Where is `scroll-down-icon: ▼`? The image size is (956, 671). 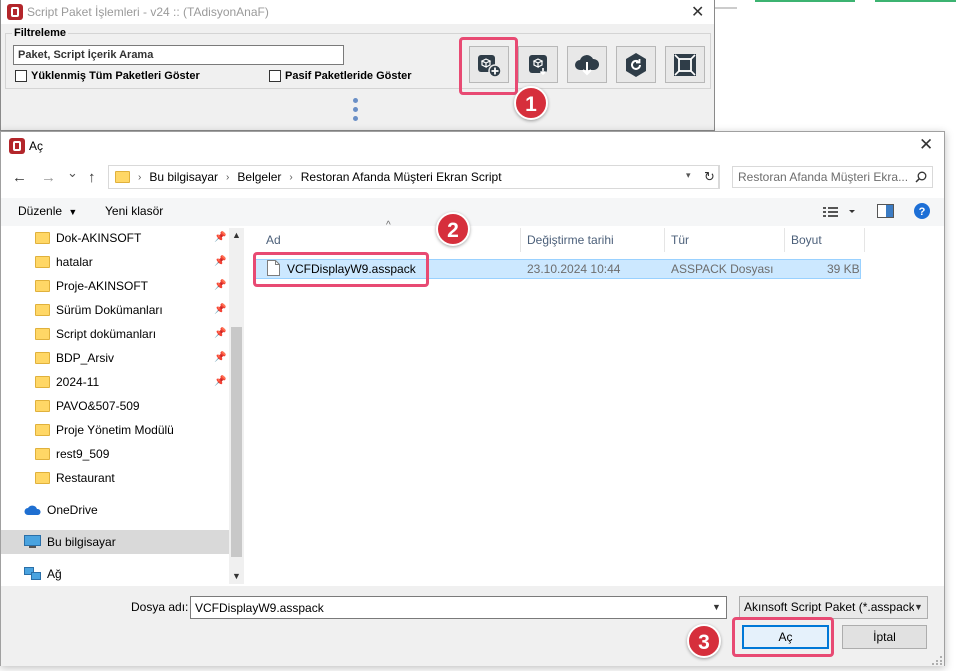 scroll-down-icon: ▼ is located at coordinates (236, 576).